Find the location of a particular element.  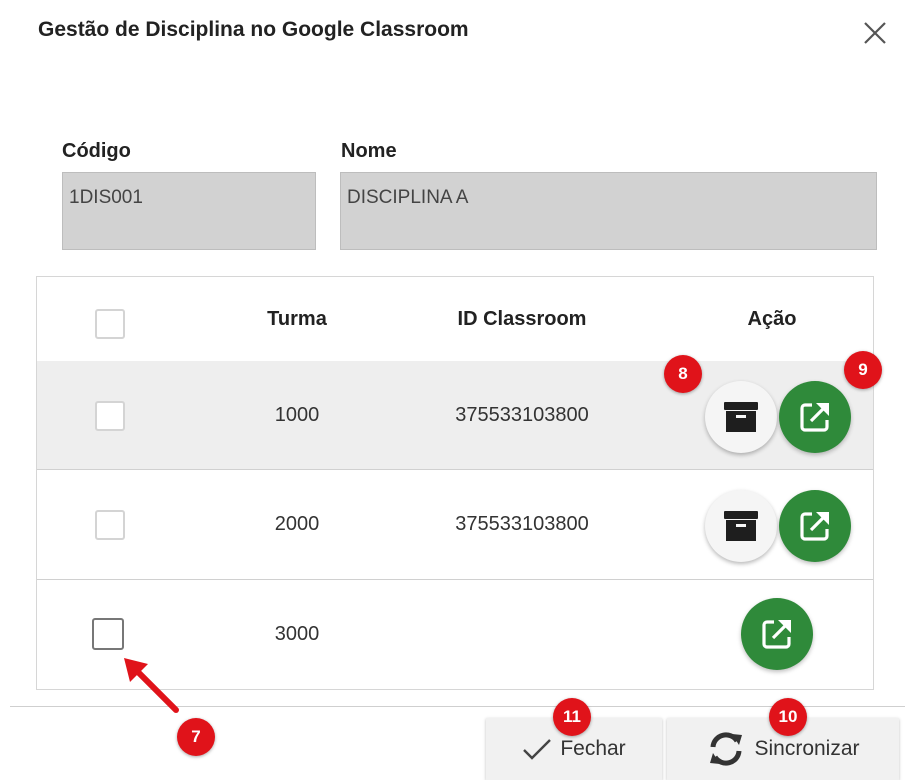

sync-icon is located at coordinates (726, 749).